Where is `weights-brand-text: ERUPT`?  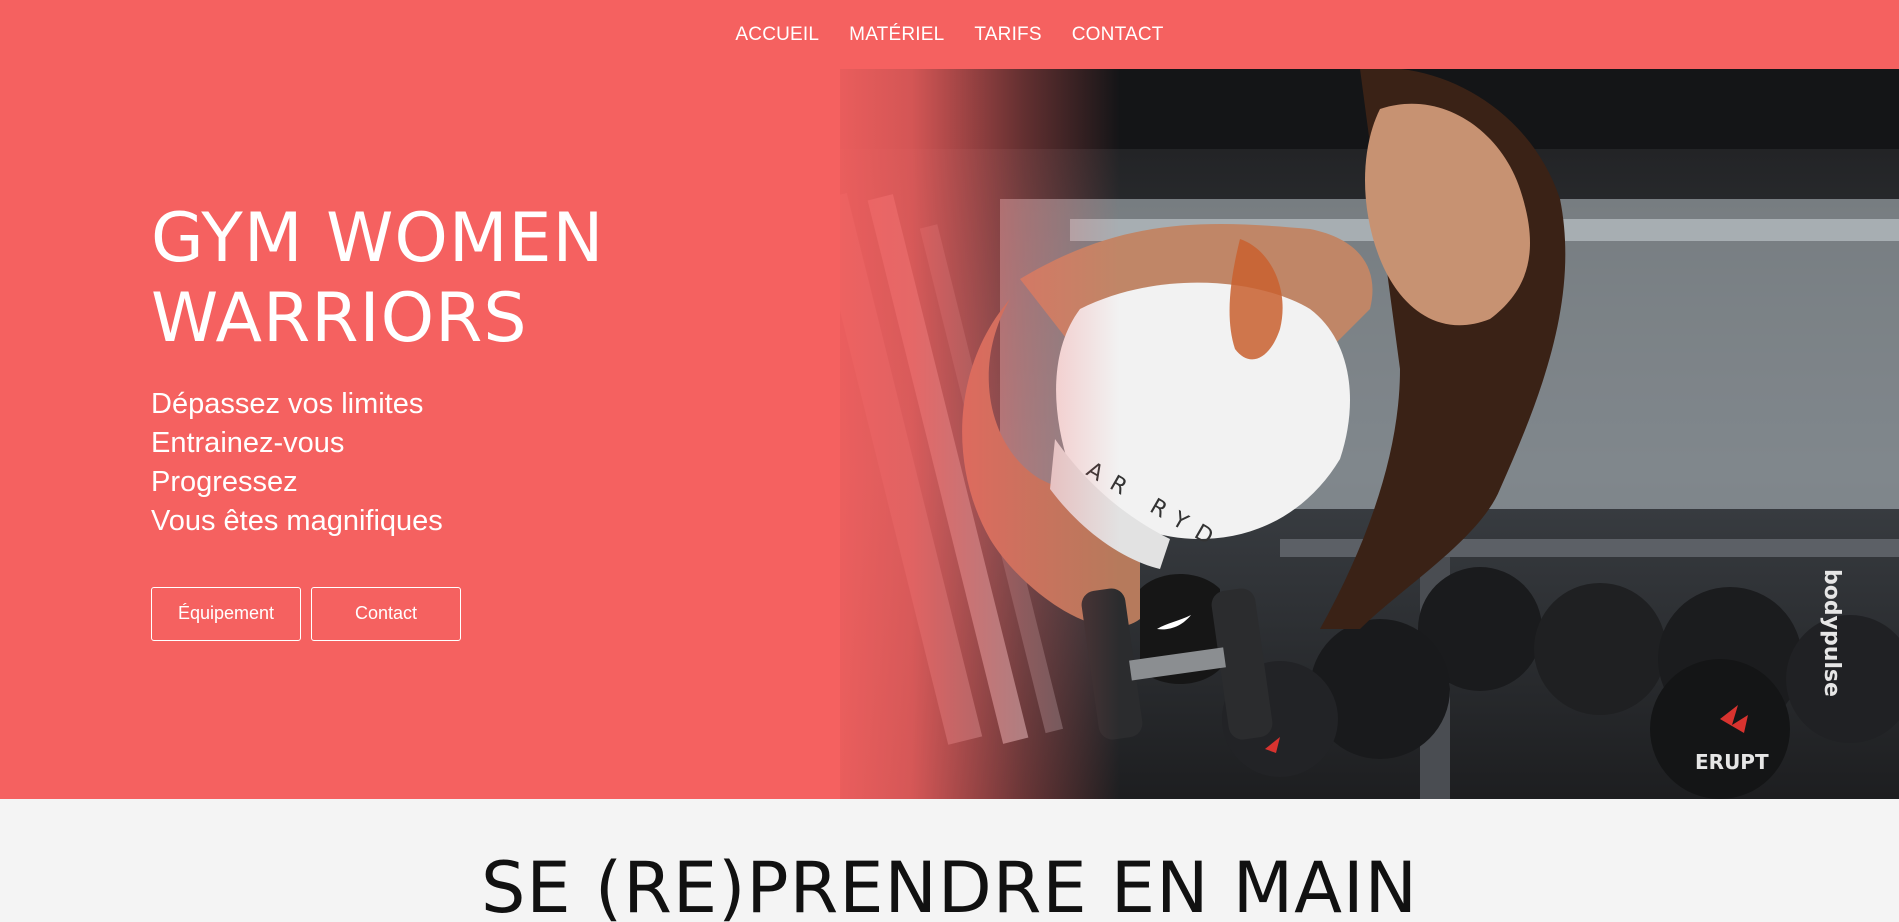 weights-brand-text: ERUPT is located at coordinates (1732, 762).